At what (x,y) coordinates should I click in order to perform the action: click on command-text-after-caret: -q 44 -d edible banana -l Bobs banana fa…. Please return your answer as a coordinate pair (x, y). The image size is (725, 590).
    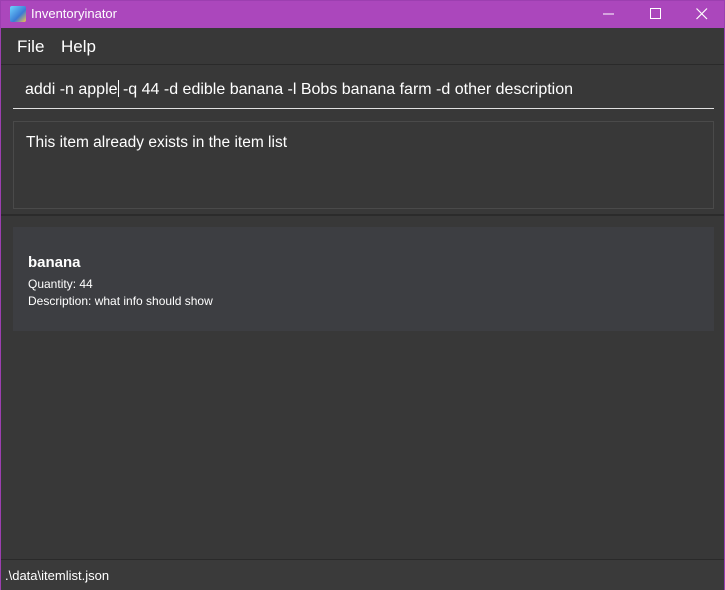
    Looking at the image, I should click on (346, 89).